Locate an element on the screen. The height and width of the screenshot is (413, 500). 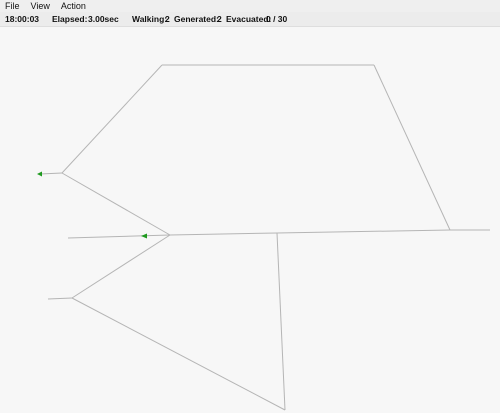
evacuated-label: Evacuated: is located at coordinates (249, 19).